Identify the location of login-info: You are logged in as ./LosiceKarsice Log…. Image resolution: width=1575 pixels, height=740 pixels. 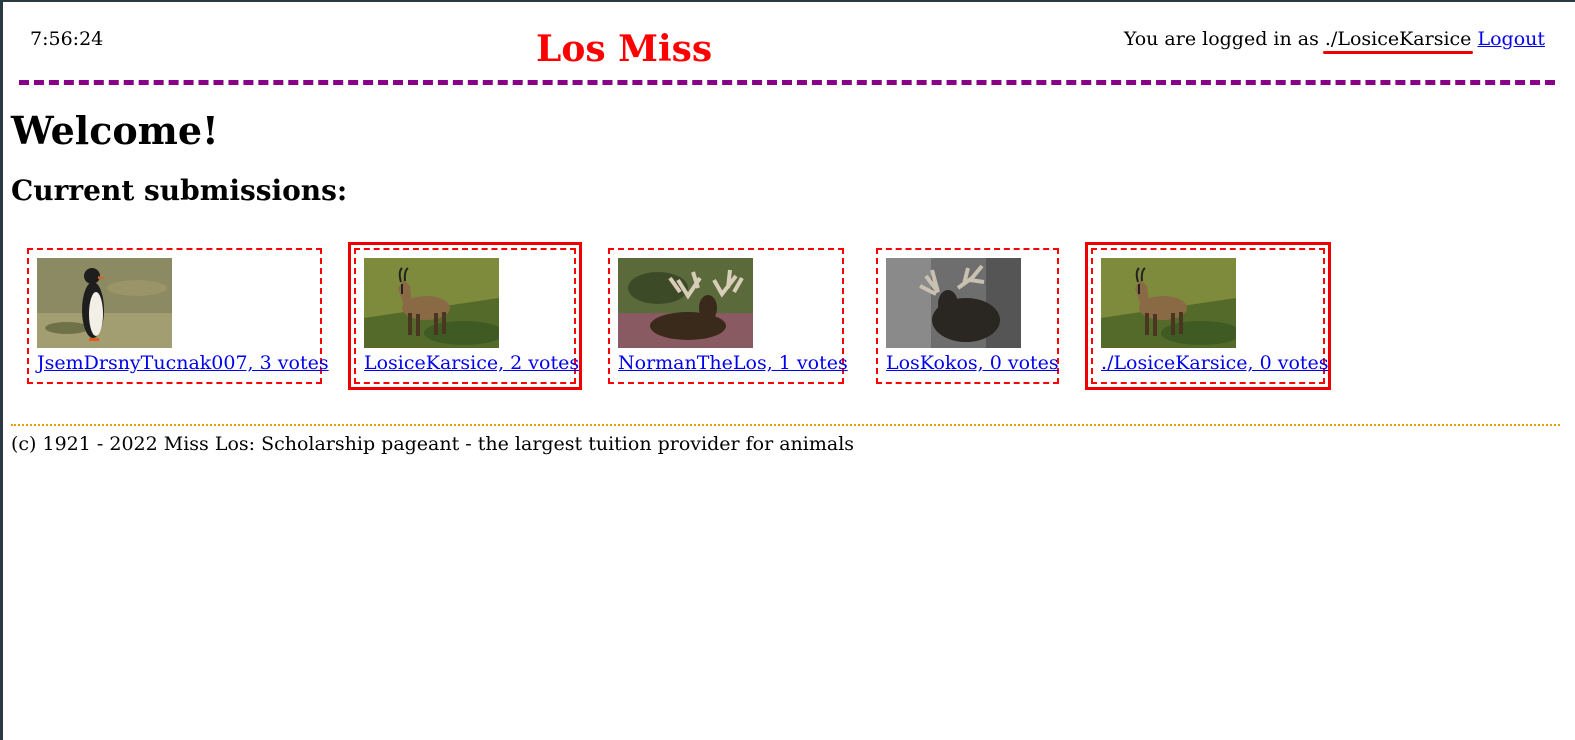
(1334, 41).